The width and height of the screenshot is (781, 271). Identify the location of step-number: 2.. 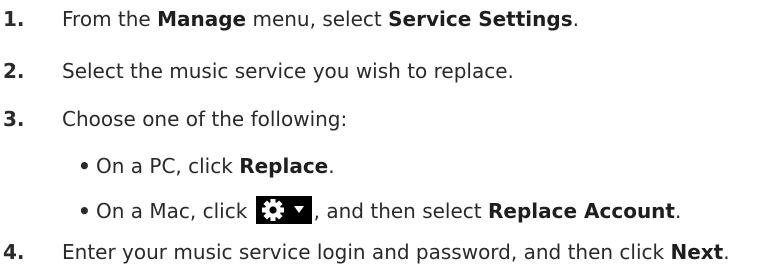
(14, 71).